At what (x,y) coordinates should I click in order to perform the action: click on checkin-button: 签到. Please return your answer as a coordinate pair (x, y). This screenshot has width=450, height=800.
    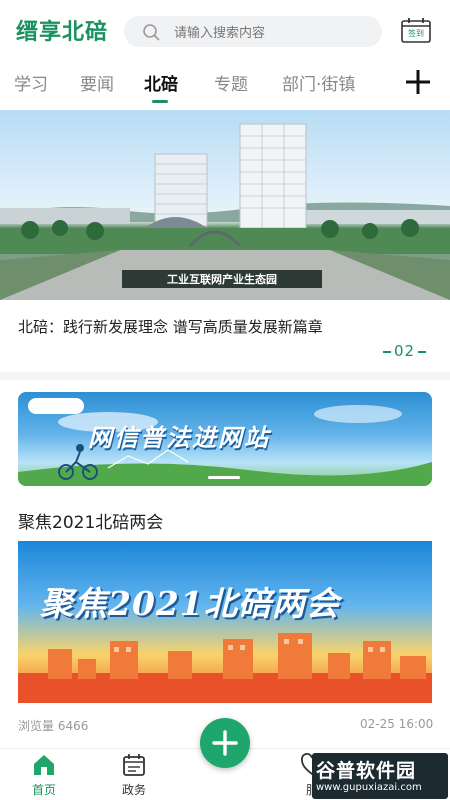
    Looking at the image, I should click on (416, 30).